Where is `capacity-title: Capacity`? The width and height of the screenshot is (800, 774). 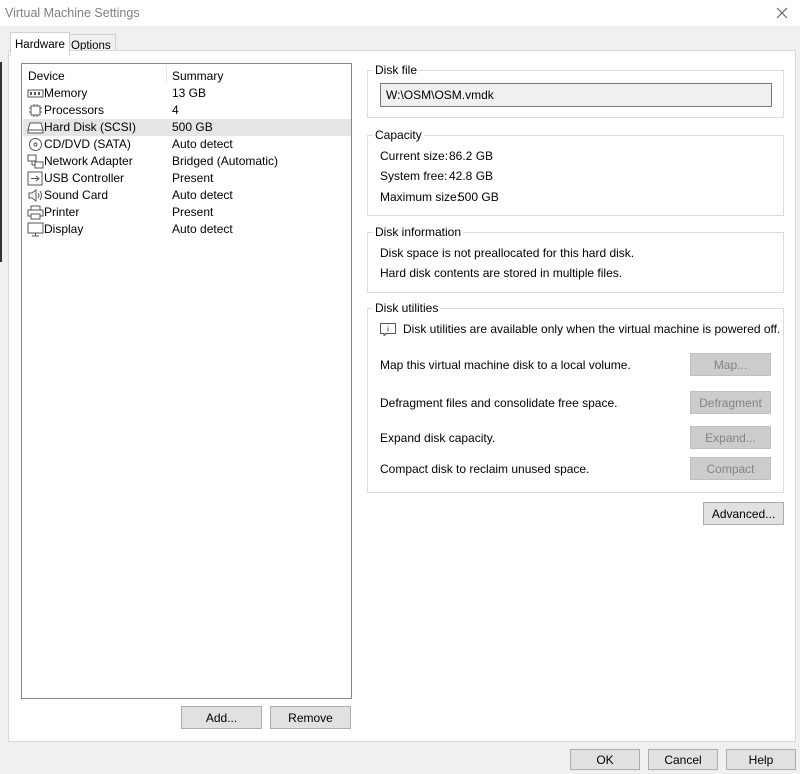 capacity-title: Capacity is located at coordinates (398, 135).